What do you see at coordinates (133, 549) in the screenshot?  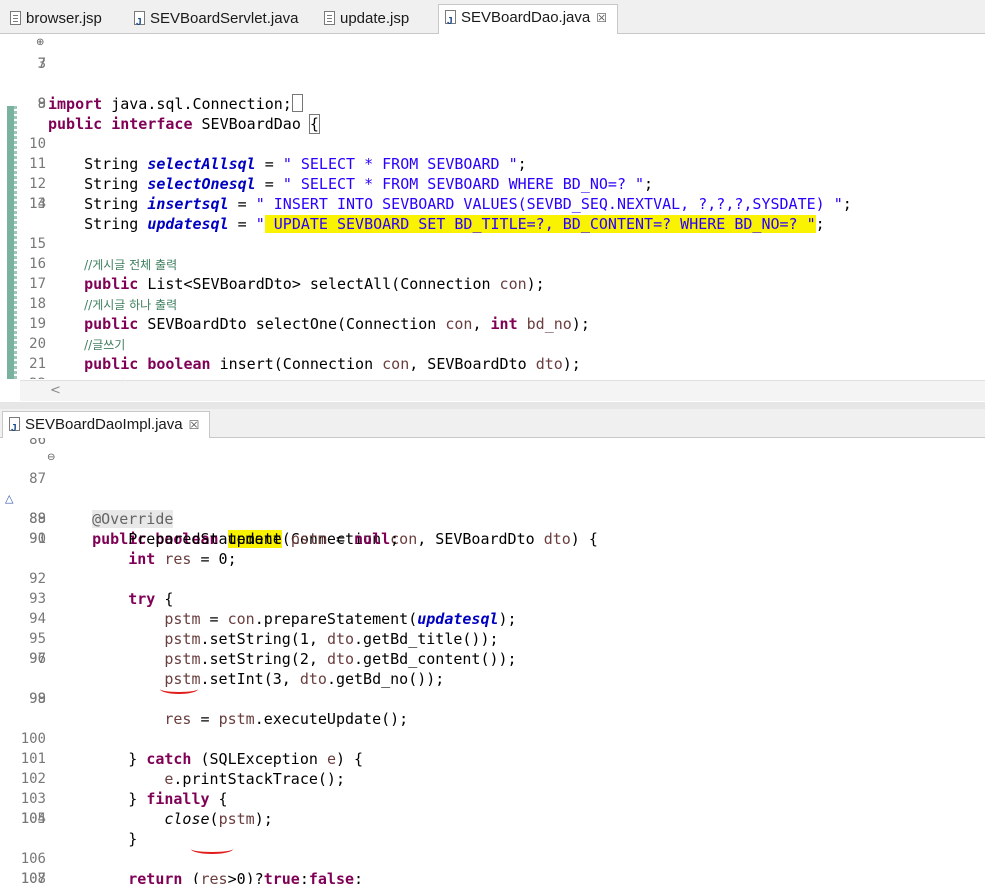 I see `code-line: 90 int res = 0;` at bounding box center [133, 549].